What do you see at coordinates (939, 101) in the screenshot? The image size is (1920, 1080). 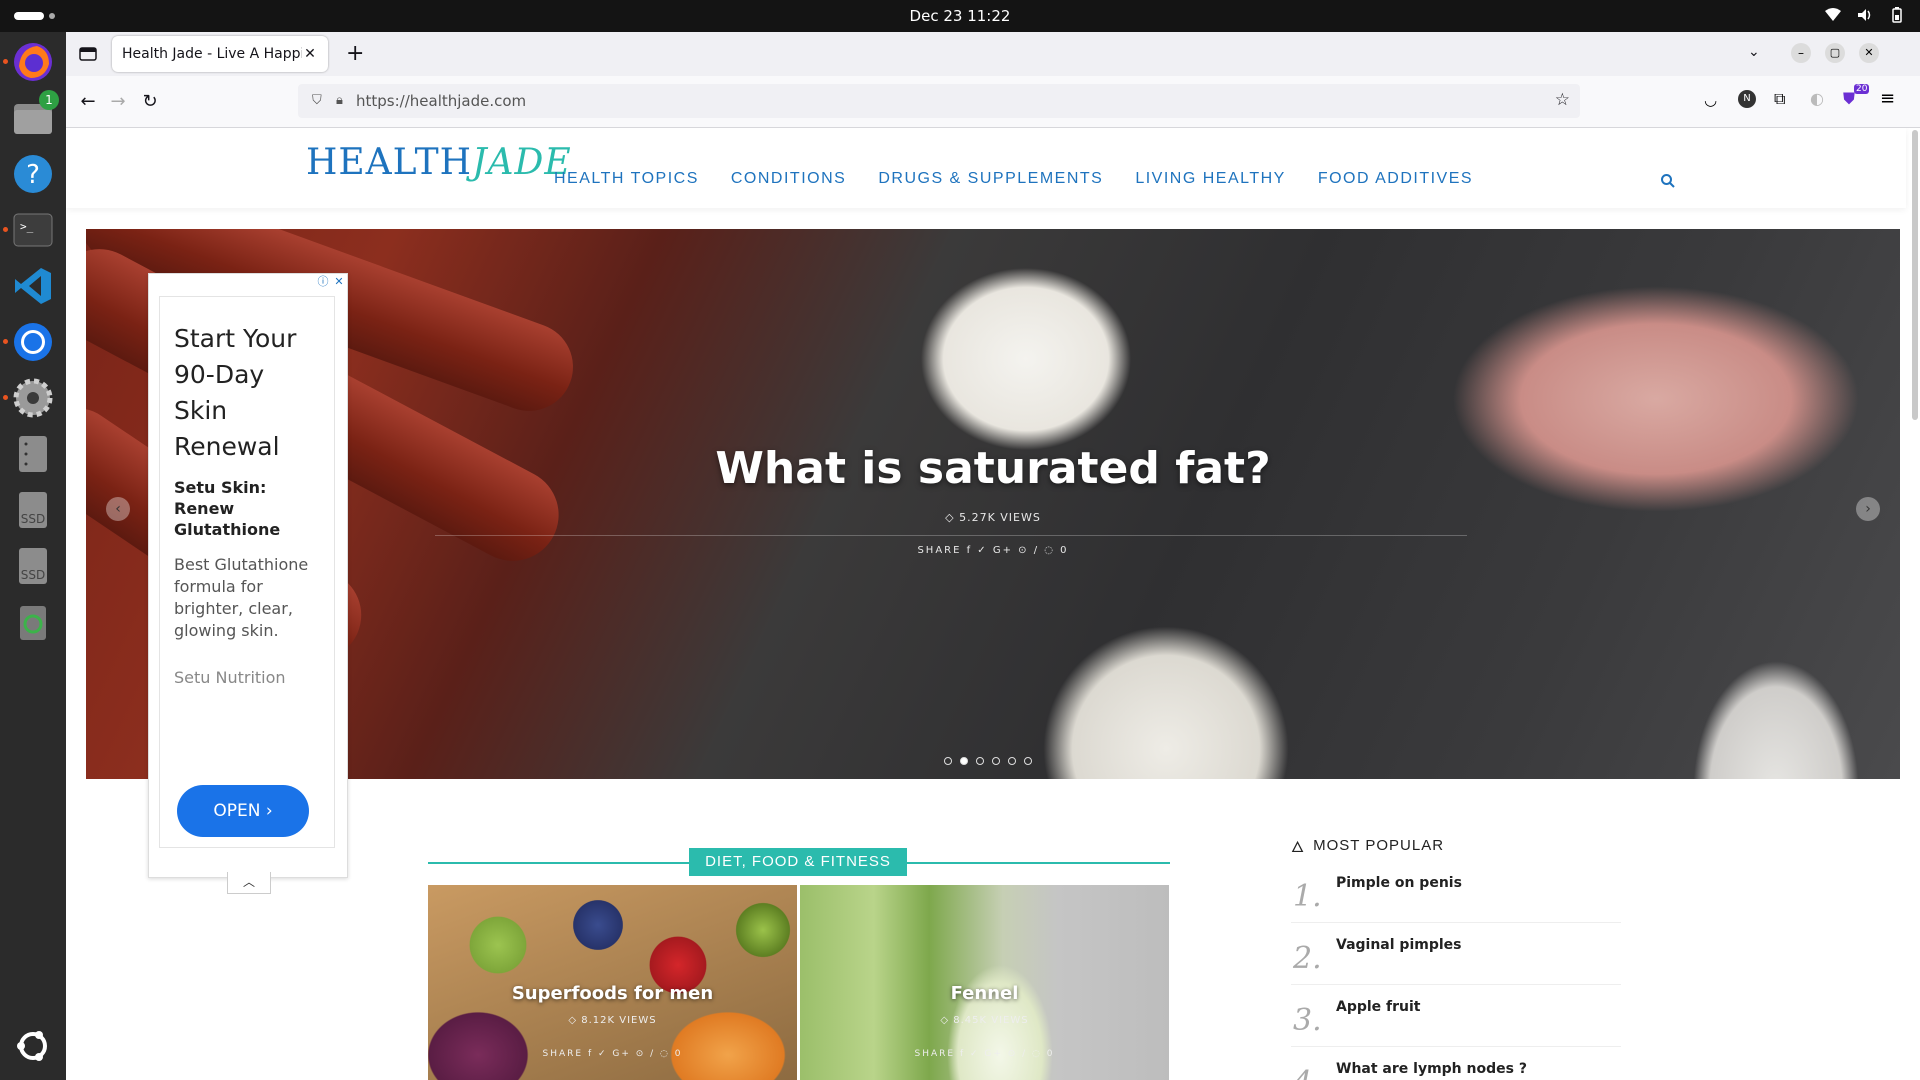 I see `url-bar: ⛉ 🔒︎ https://healthjade.com ☆` at bounding box center [939, 101].